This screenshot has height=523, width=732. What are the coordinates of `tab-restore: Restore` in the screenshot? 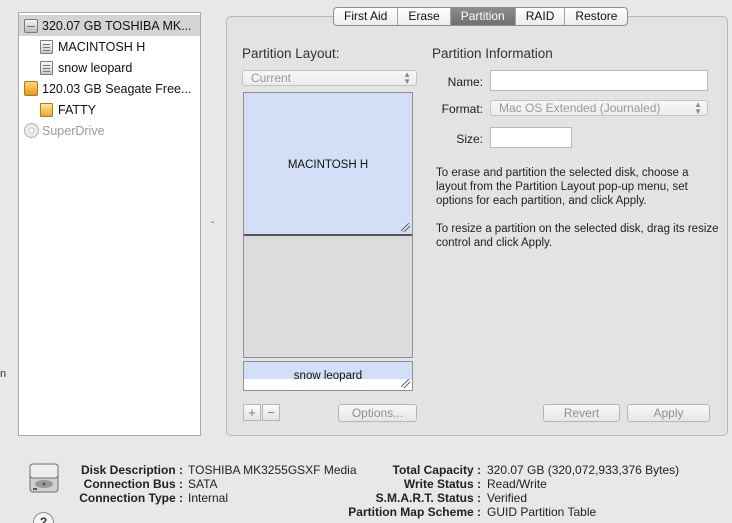 It's located at (596, 16).